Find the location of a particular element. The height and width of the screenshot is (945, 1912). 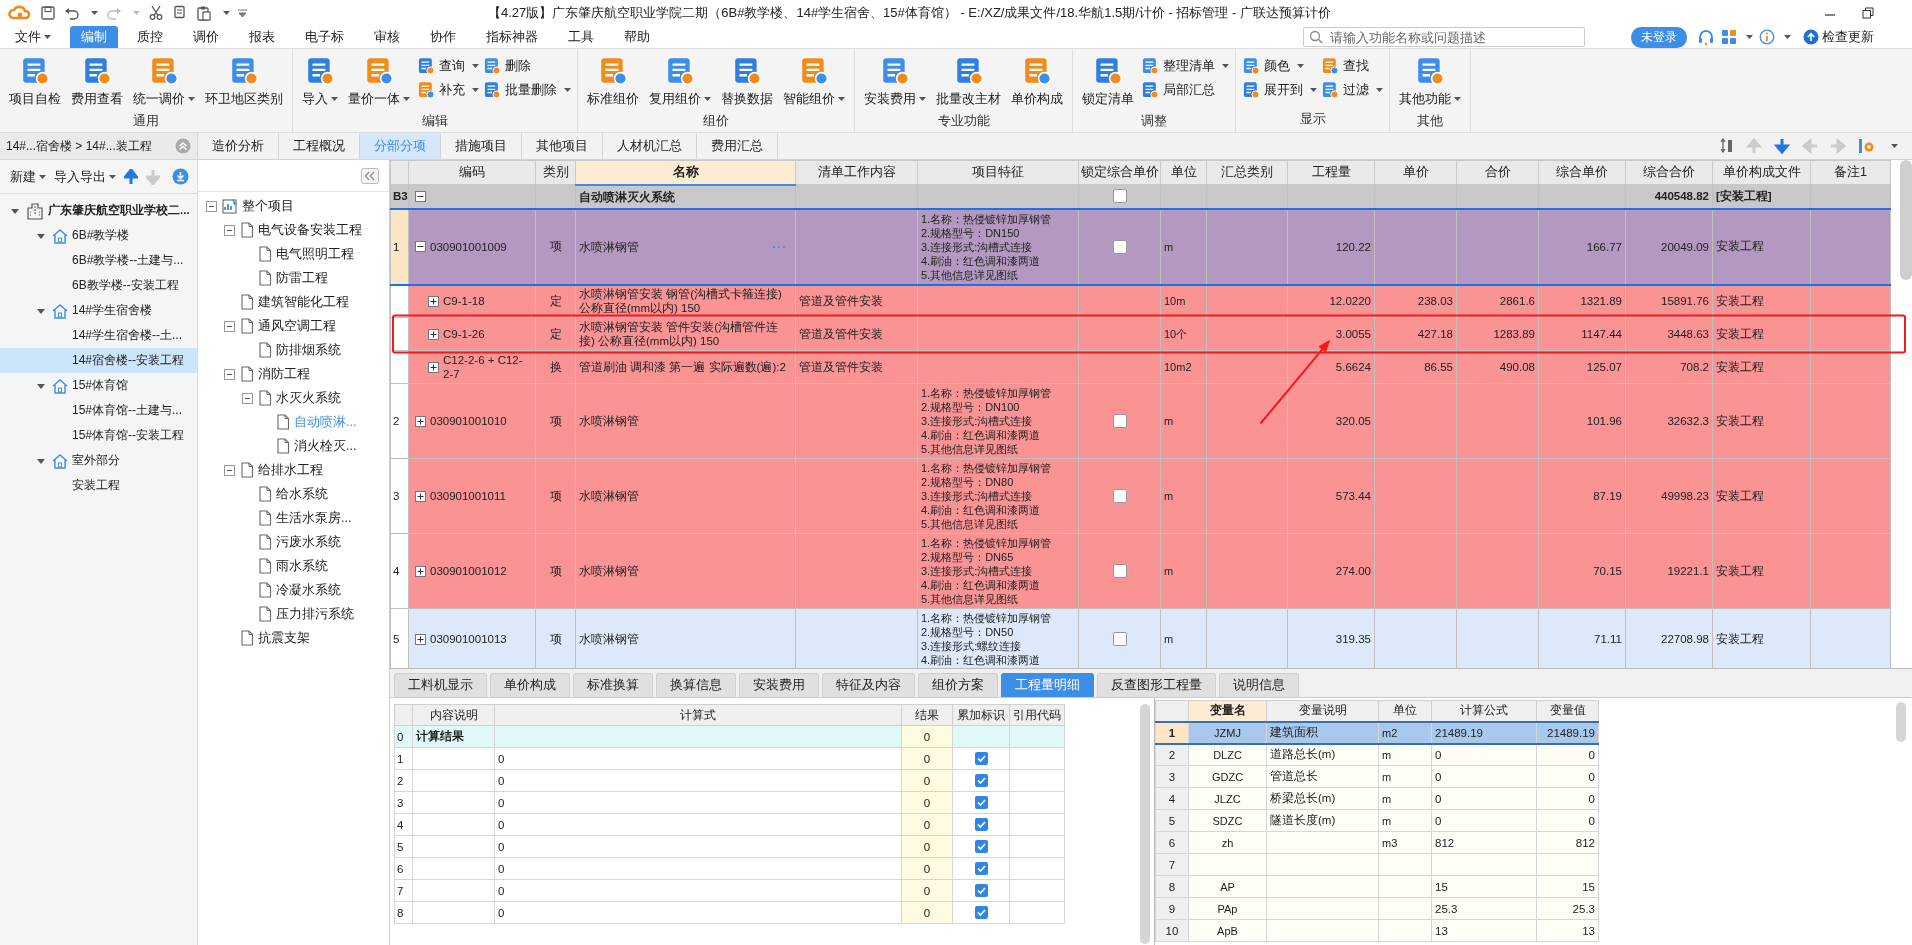

tree-item: 通风空调工程 is located at coordinates (293, 326).